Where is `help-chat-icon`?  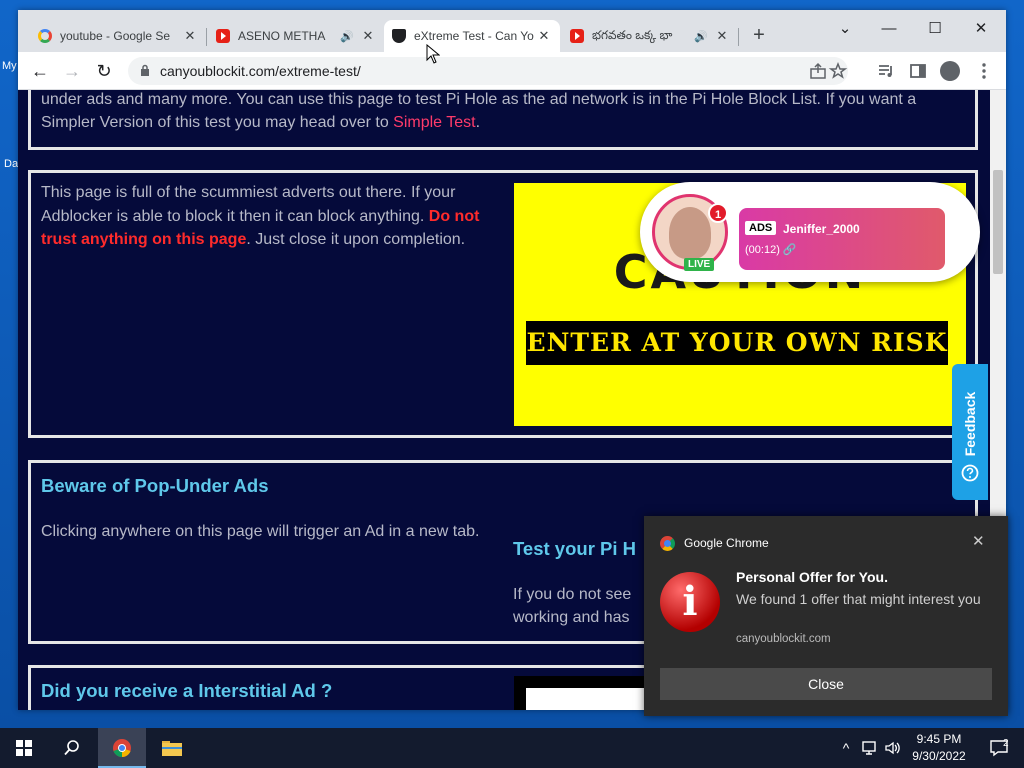 help-chat-icon is located at coordinates (970, 473).